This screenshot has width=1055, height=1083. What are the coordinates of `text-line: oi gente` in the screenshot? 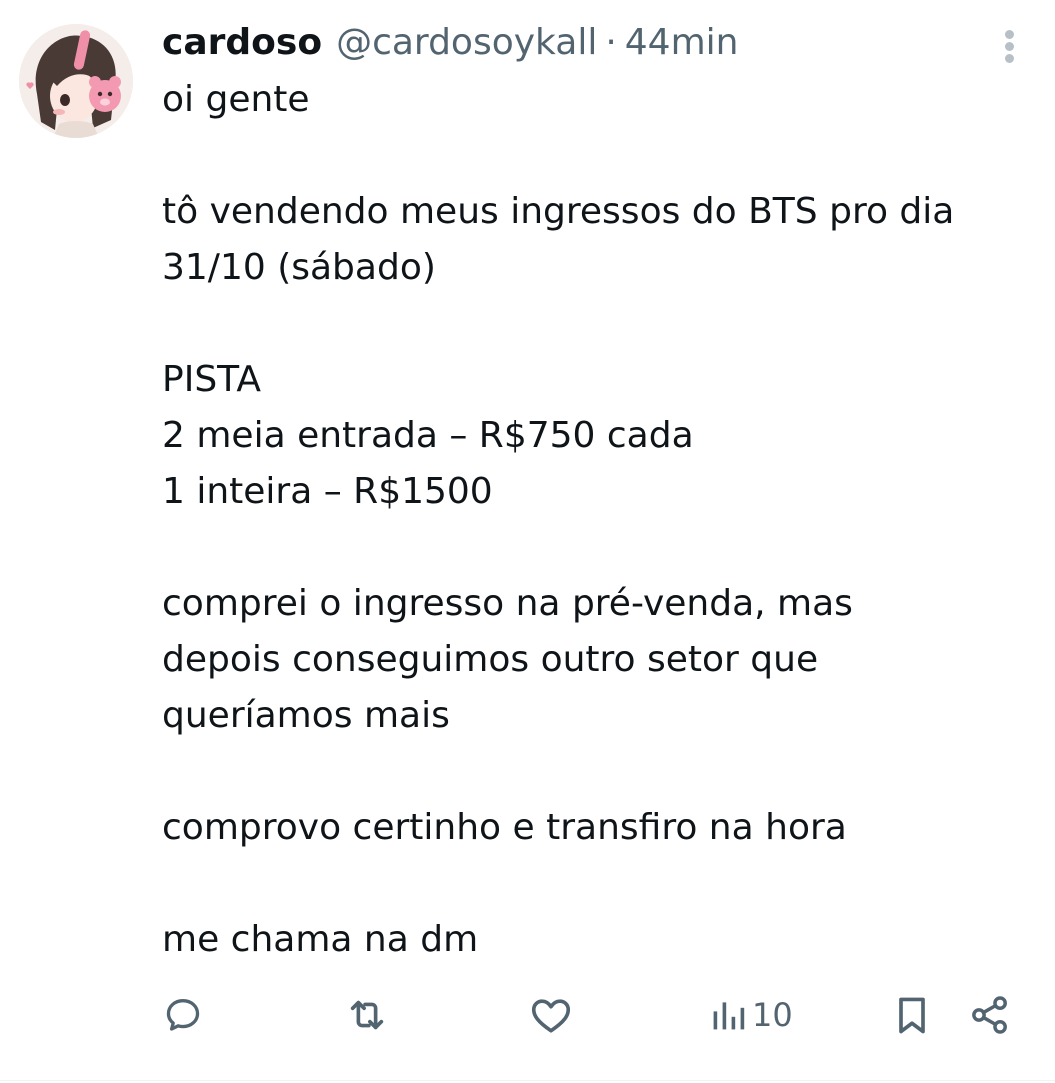 It's located at (236, 99).